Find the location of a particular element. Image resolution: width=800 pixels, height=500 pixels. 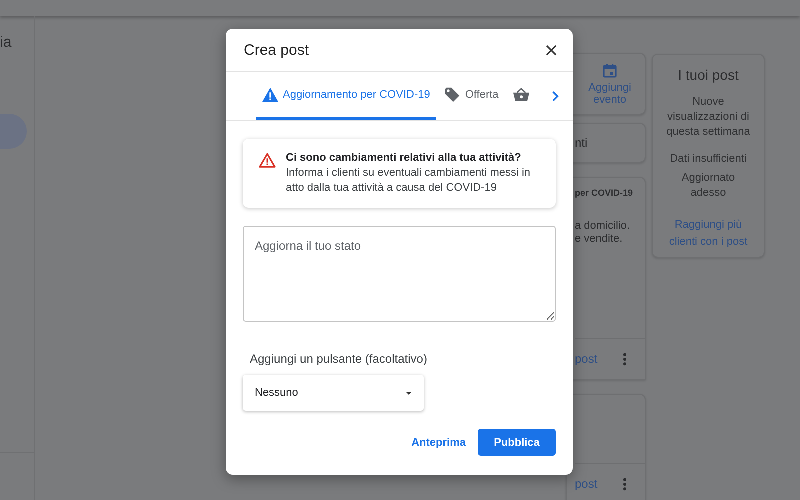

stats-title: I tuoi post is located at coordinates (708, 75).